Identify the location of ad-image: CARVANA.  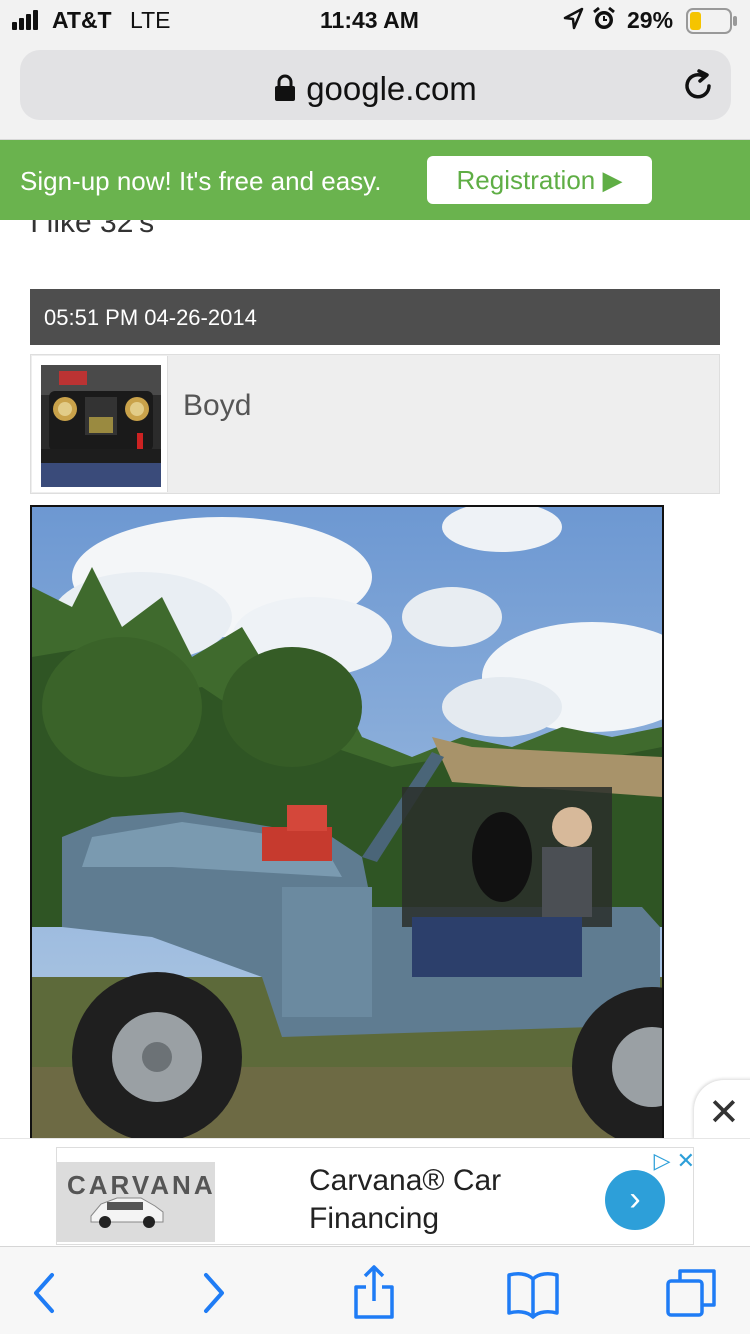
(136, 1202).